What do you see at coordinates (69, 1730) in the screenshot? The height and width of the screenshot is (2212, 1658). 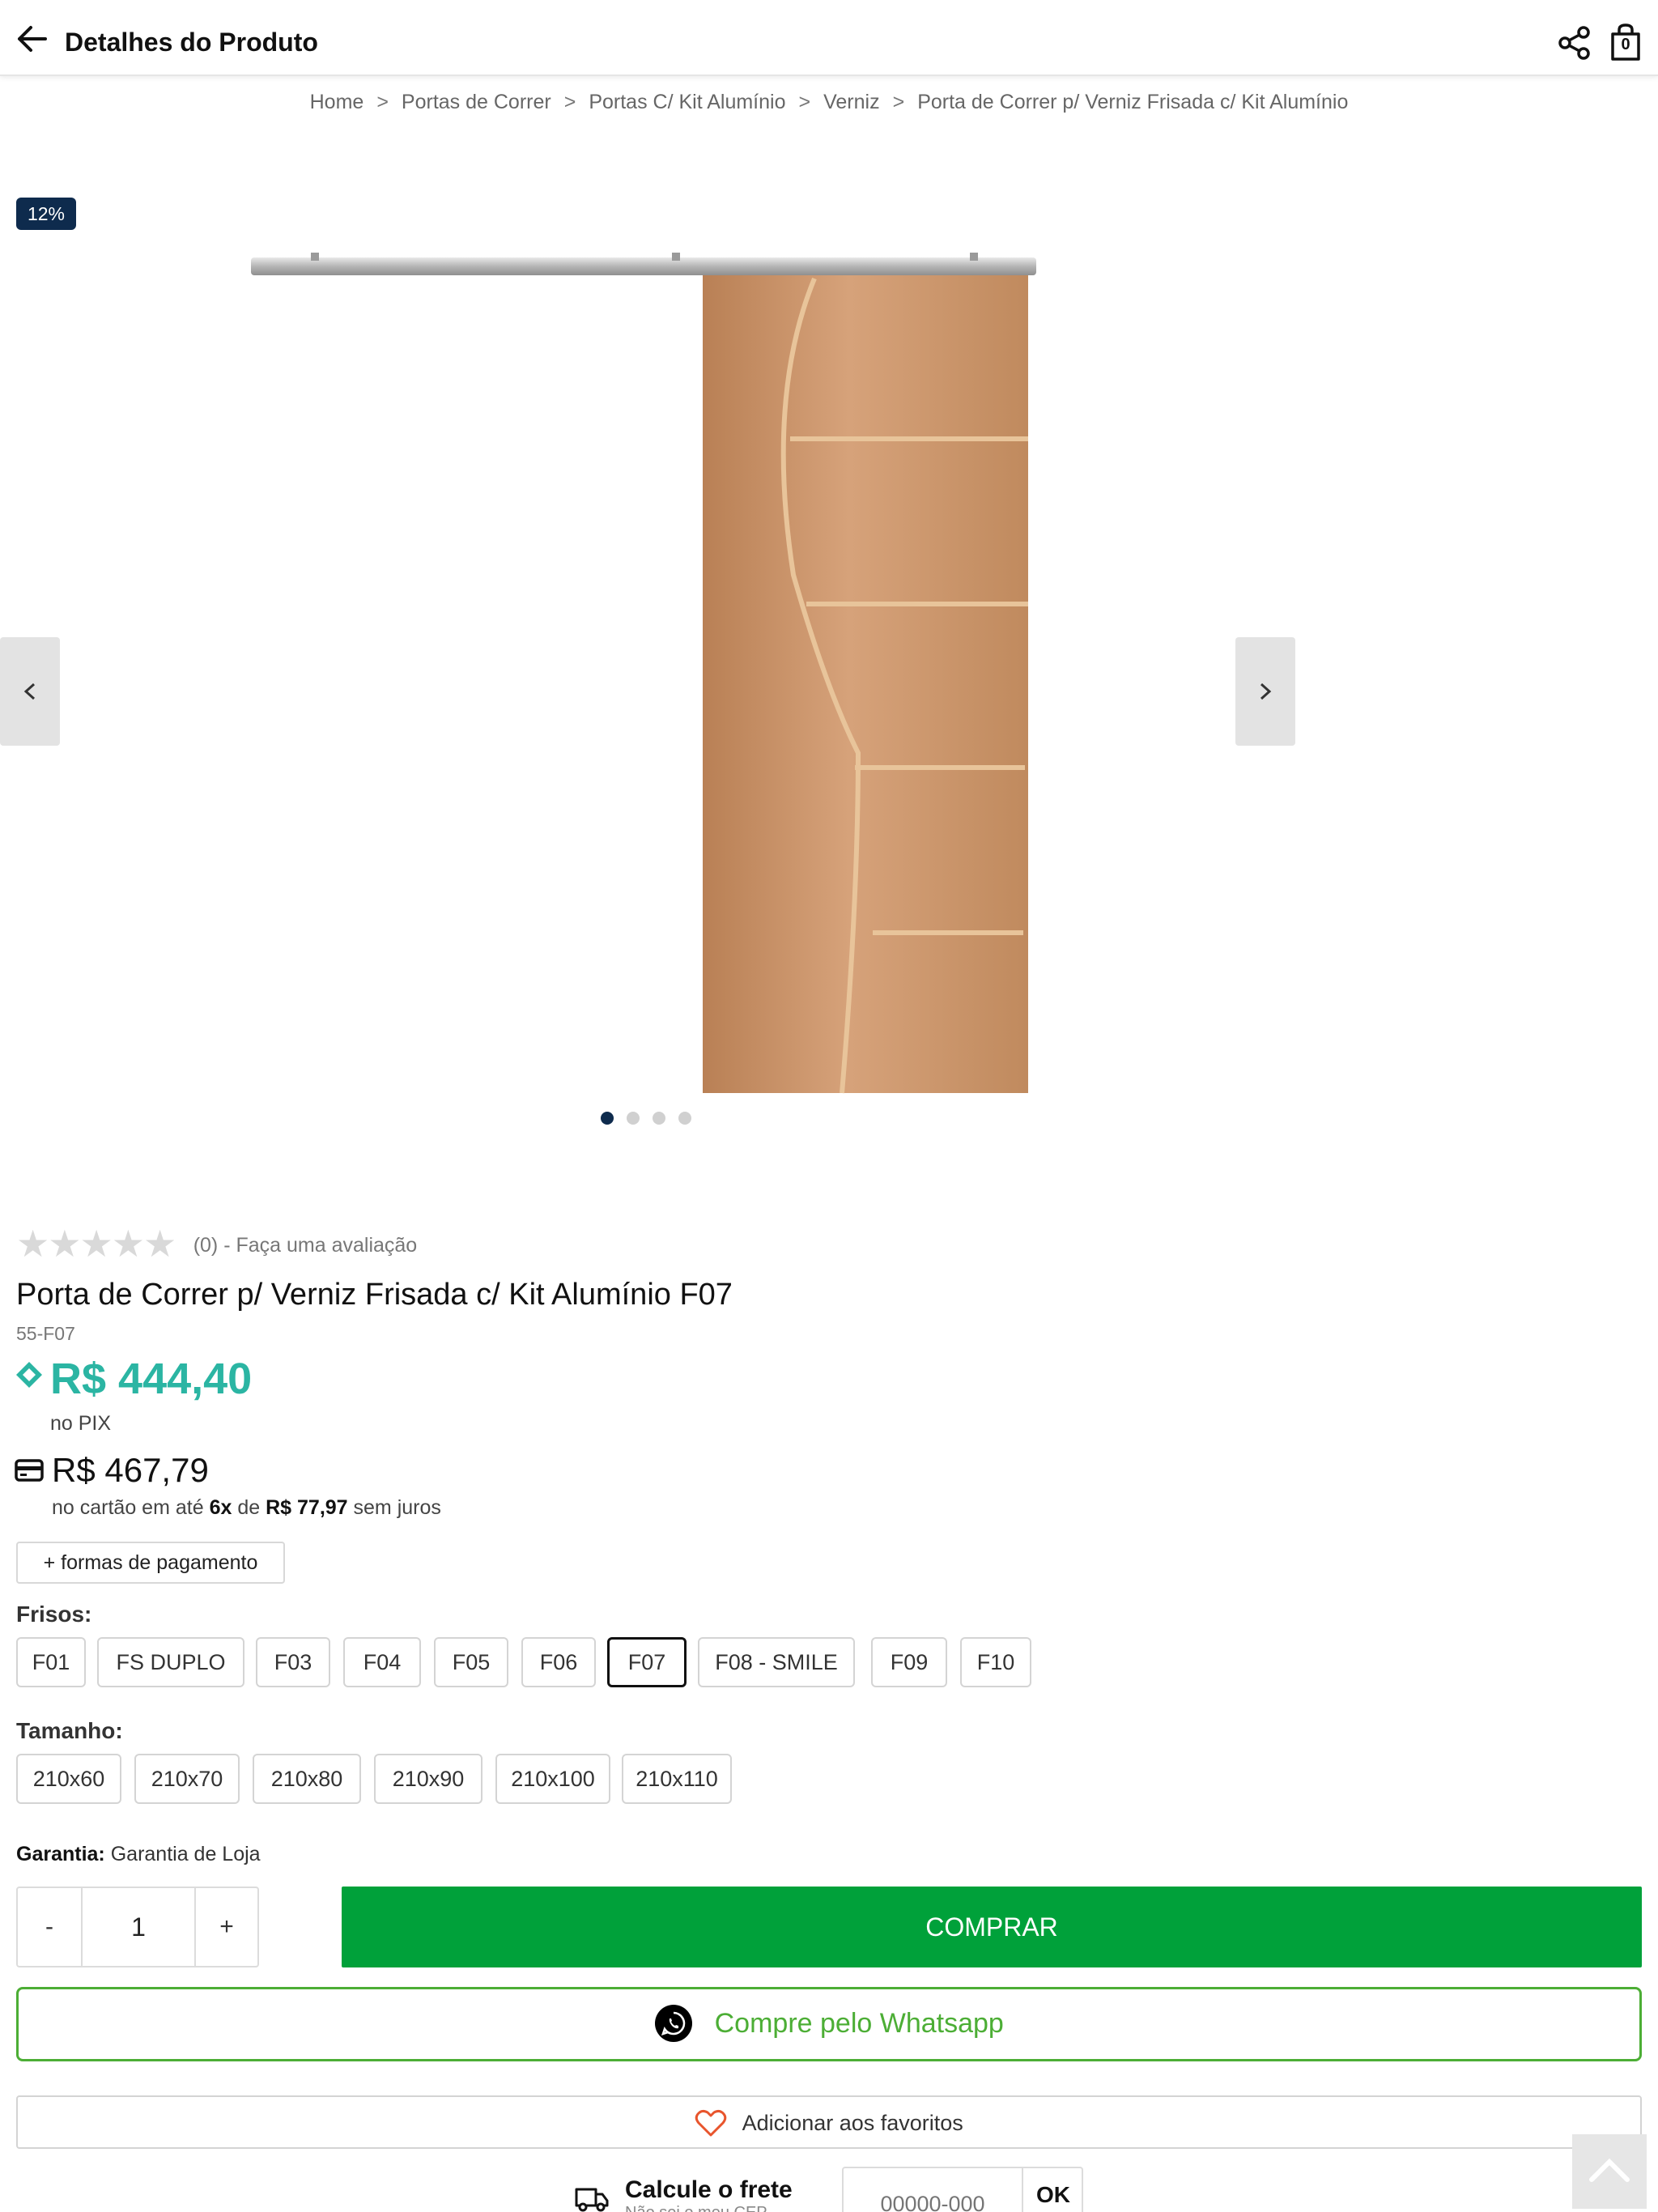 I see `tamanho-label: Tamanho:` at bounding box center [69, 1730].